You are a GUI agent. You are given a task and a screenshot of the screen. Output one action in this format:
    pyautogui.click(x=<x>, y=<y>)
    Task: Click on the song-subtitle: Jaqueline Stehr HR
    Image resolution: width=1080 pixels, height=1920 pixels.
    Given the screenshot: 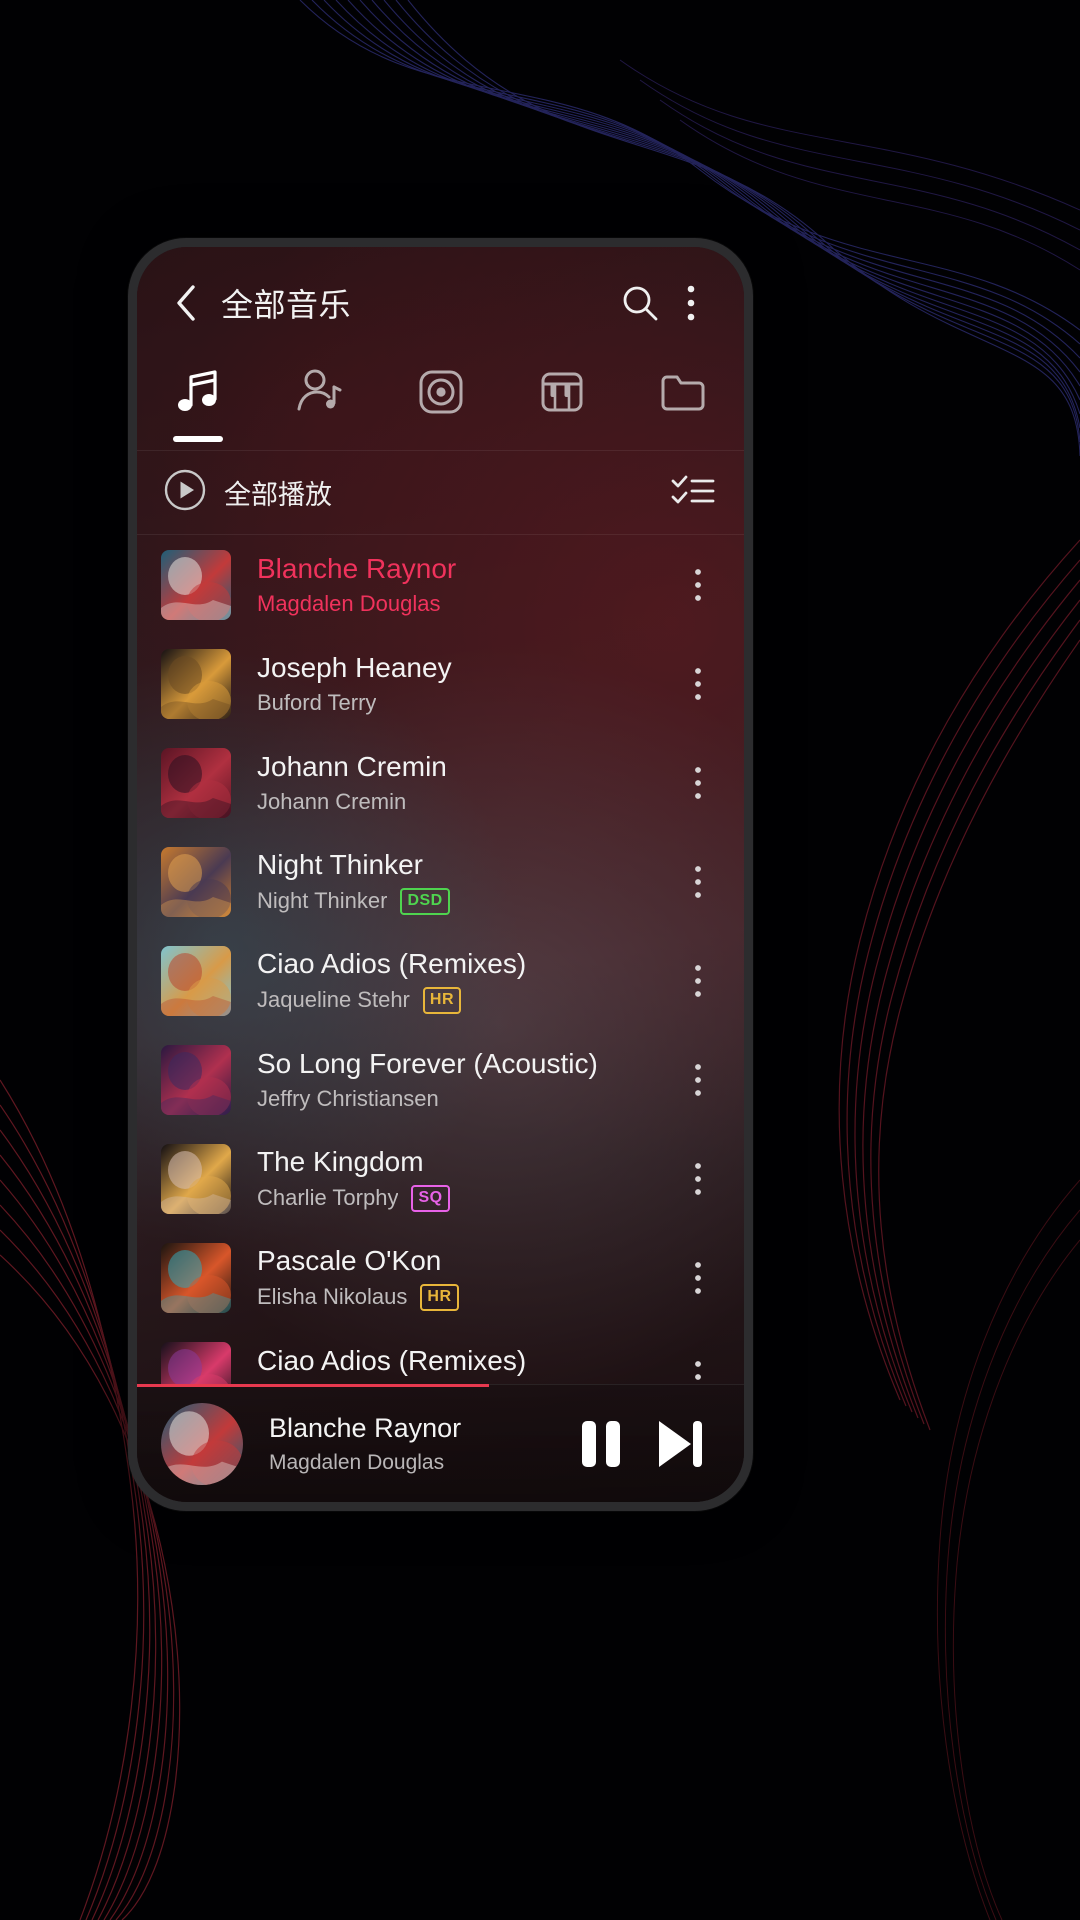 What is the action you would take?
    pyautogui.click(x=463, y=1000)
    